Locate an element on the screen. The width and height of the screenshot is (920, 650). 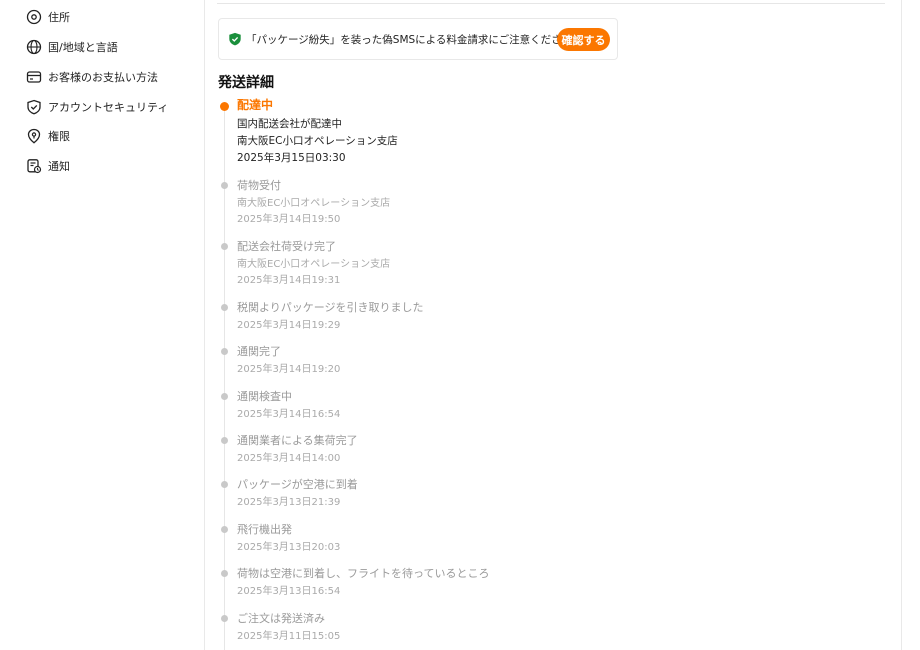
confirm-button: 確認する is located at coordinates (583, 39).